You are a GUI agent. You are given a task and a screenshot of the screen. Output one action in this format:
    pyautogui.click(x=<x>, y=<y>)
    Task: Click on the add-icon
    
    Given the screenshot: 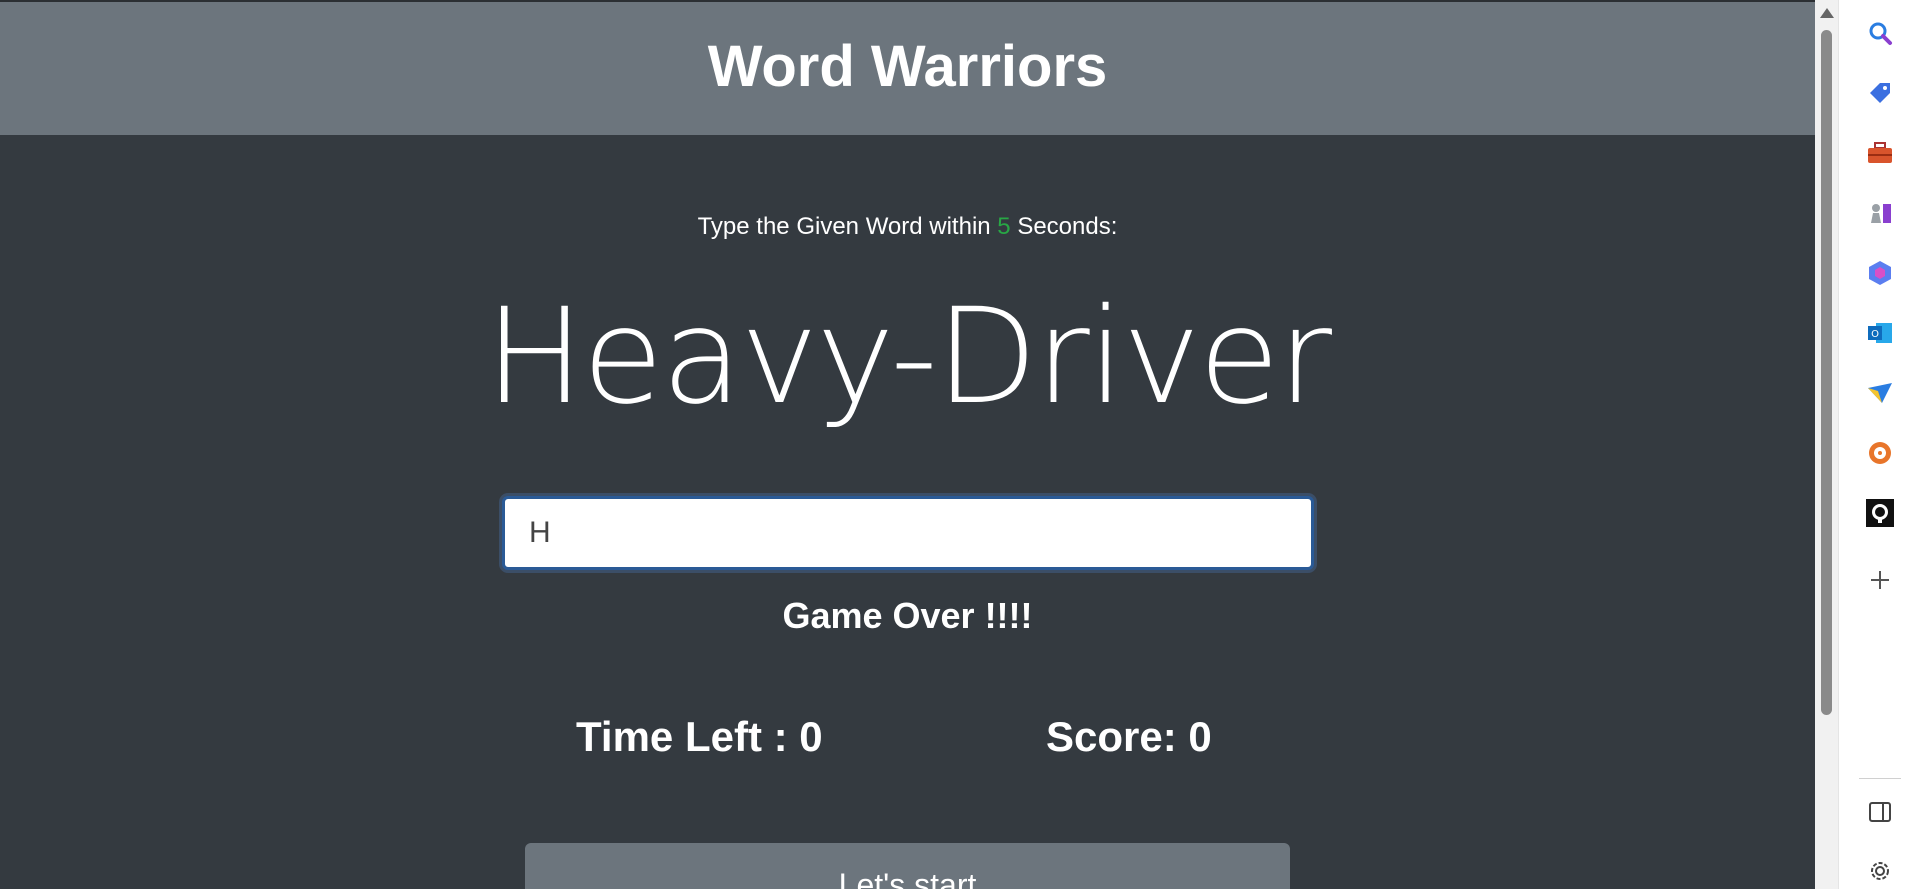 What is the action you would take?
    pyautogui.click(x=1880, y=580)
    